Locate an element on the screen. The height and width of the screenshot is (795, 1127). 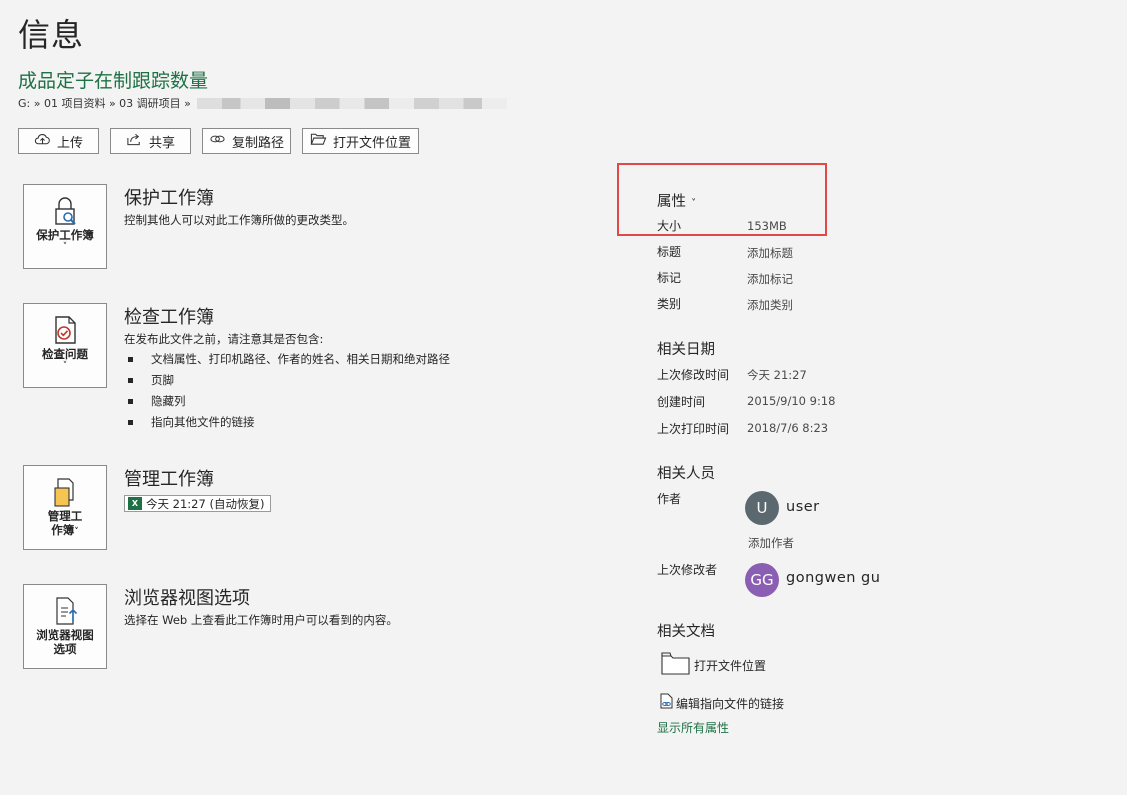
browser-view-options-button-label: 浏览器视图 选项 is located at coordinates (65, 642).